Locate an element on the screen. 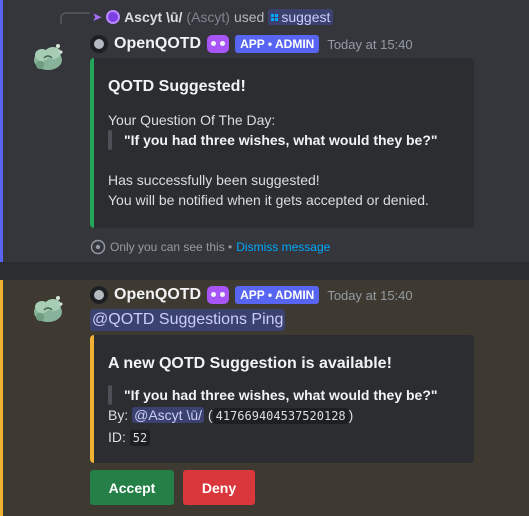 The height and width of the screenshot is (516, 529). accept-button: Accept is located at coordinates (132, 487).